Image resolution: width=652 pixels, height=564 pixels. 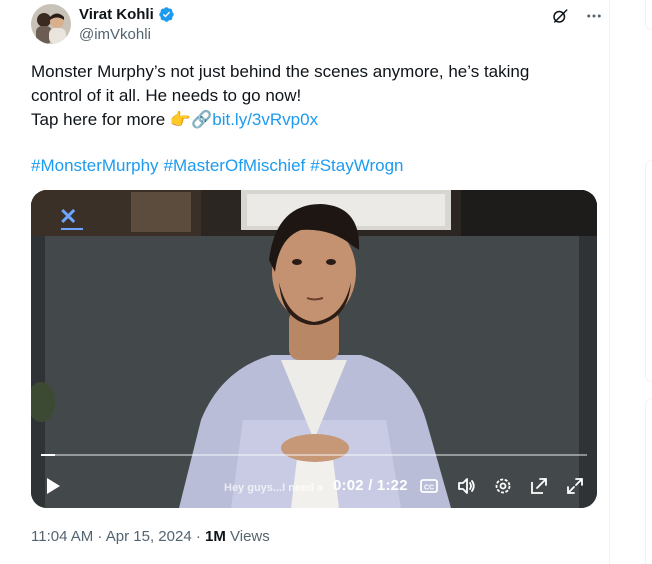 I want to click on grok-icon, so click(x=560, y=16).